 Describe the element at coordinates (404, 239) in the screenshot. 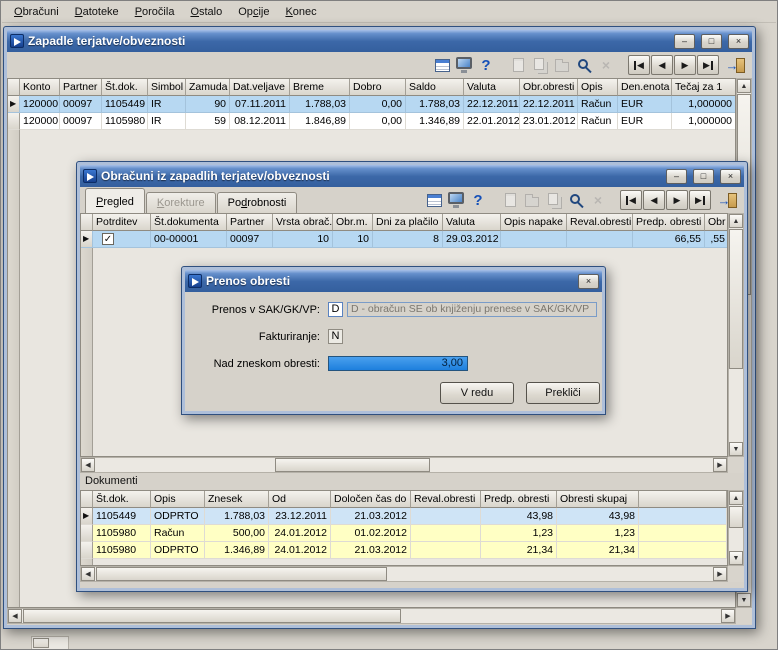

I see `table-row: ▶ ✓ 00-00001 00097 10 10 8 29.03.2012 66,55,55` at that location.